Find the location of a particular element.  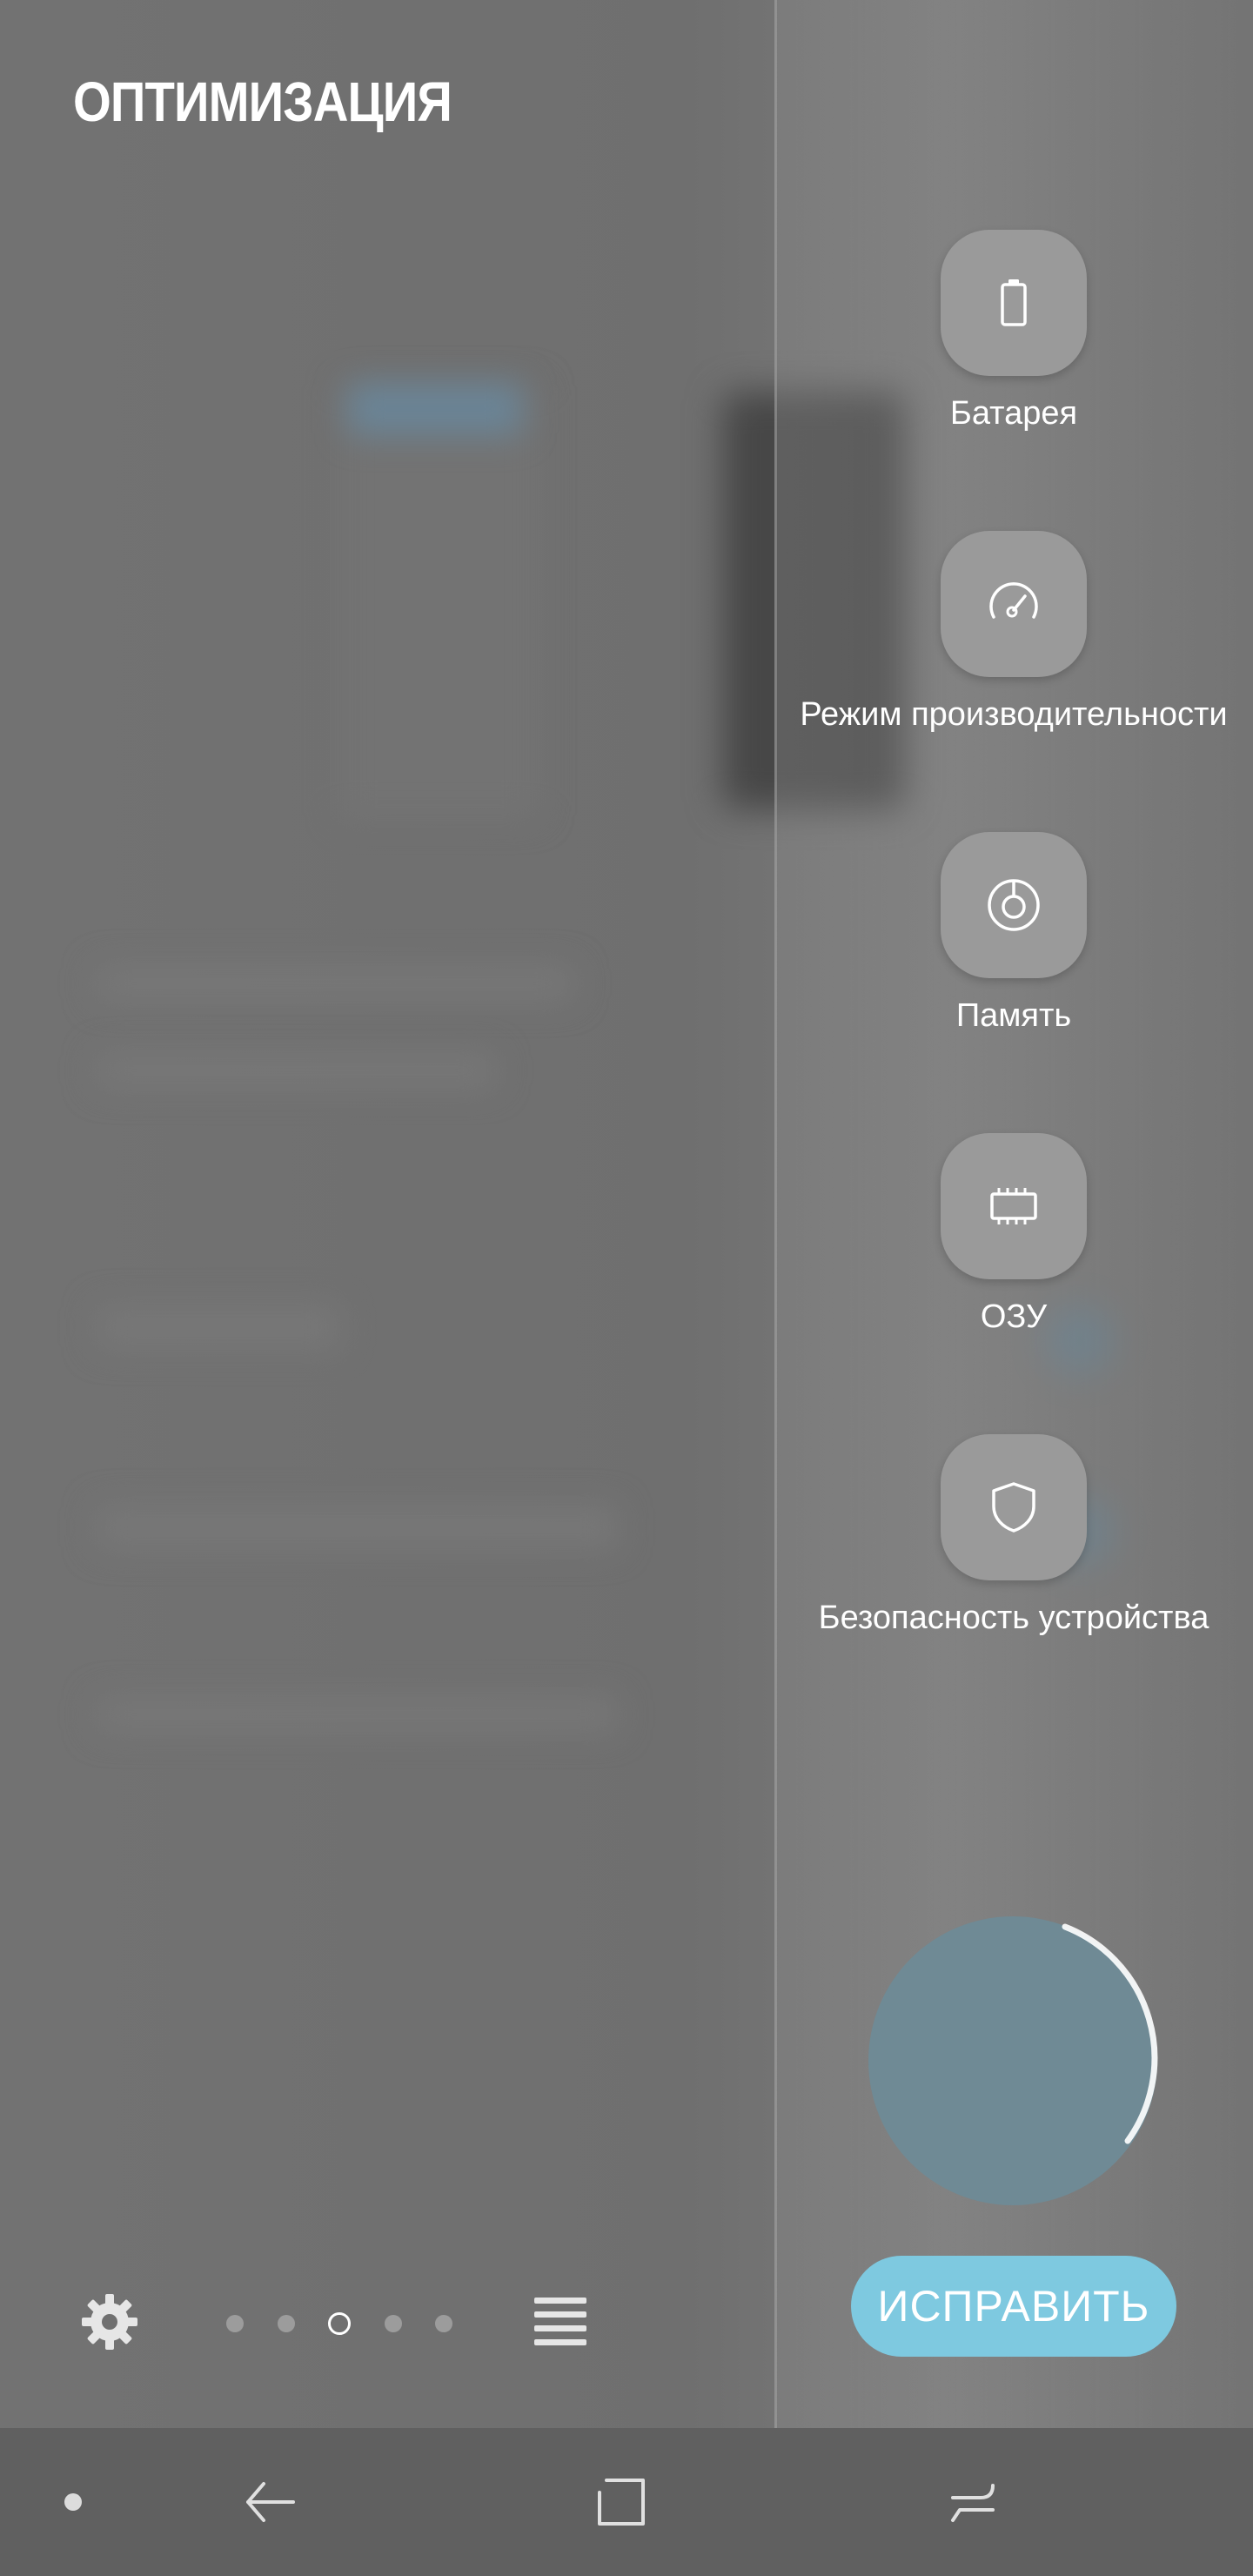

tool-label: Батарея is located at coordinates (1013, 414).